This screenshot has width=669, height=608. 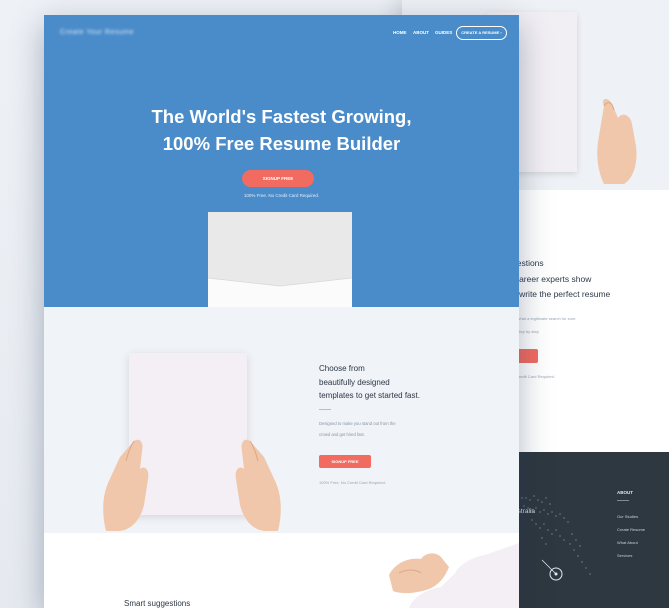 What do you see at coordinates (525, 331) in the screenshot?
I see `back-desc-line: es step by step` at bounding box center [525, 331].